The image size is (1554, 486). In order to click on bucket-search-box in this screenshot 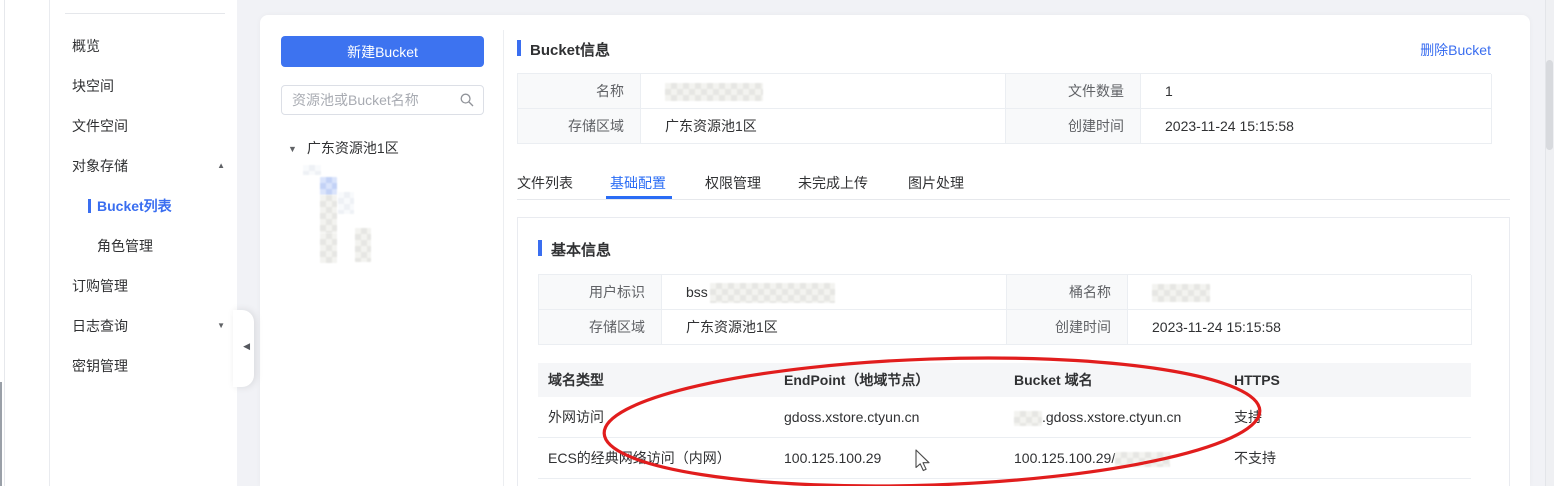, I will do `click(382, 100)`.